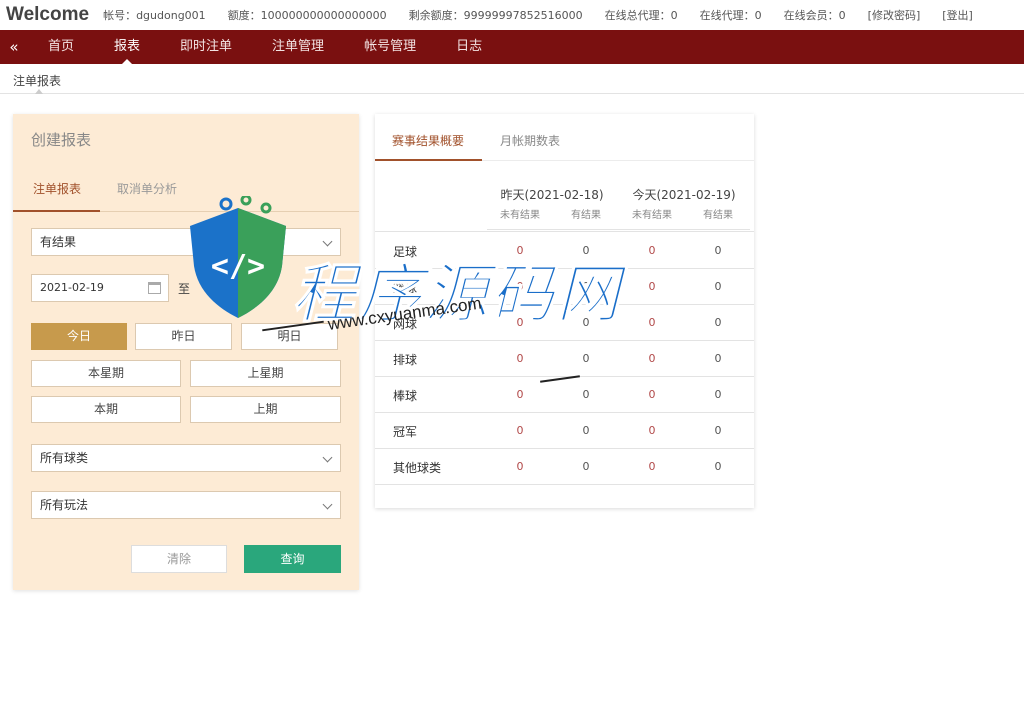  I want to click on sport-select-value: 所有球类, so click(64, 458).